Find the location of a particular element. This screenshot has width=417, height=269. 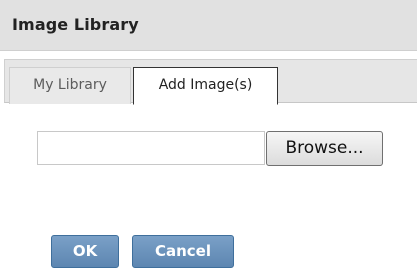

cancel-button: Cancel is located at coordinates (183, 251).